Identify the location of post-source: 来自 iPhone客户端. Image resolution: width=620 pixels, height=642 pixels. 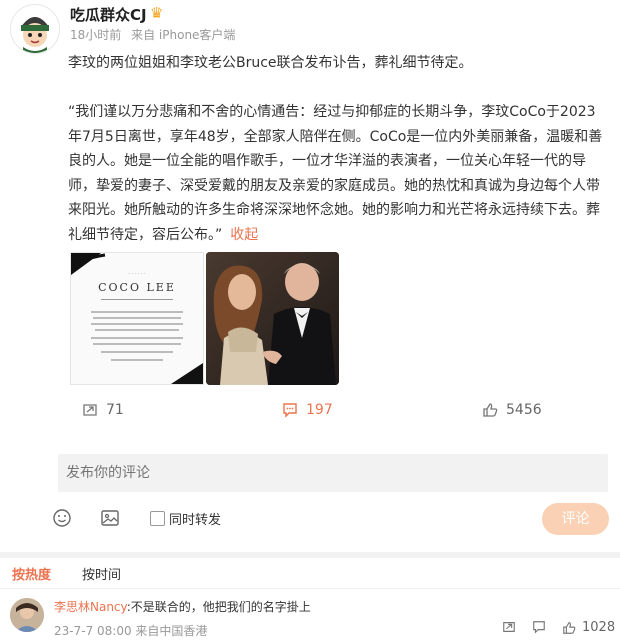
(183, 35).